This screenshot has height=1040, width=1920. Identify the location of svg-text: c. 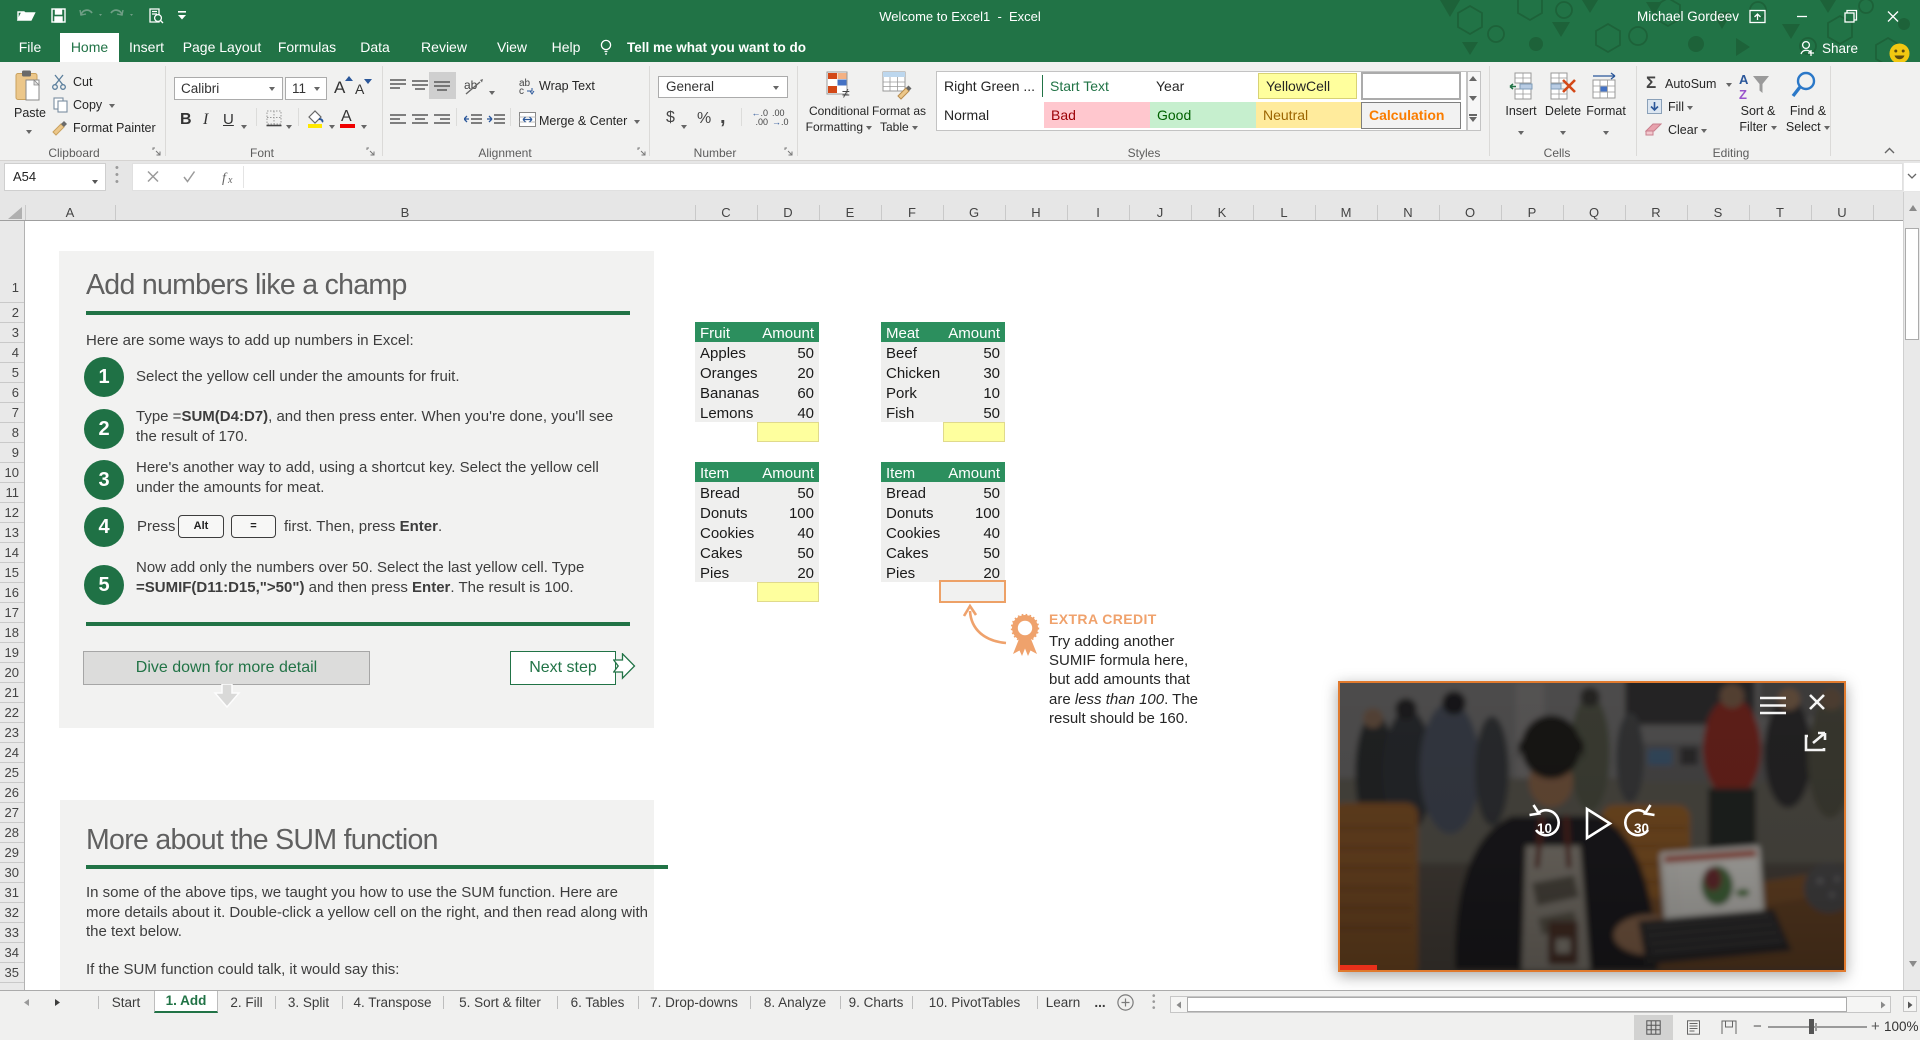
(521, 90).